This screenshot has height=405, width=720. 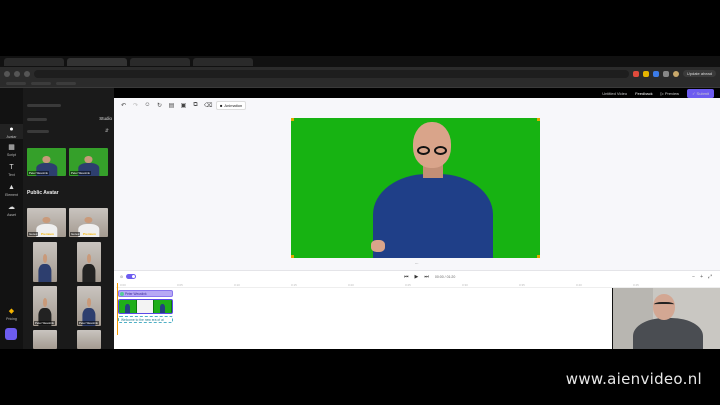 What do you see at coordinates (699, 73) in the screenshot?
I see `update-button: Update ahead` at bounding box center [699, 73].